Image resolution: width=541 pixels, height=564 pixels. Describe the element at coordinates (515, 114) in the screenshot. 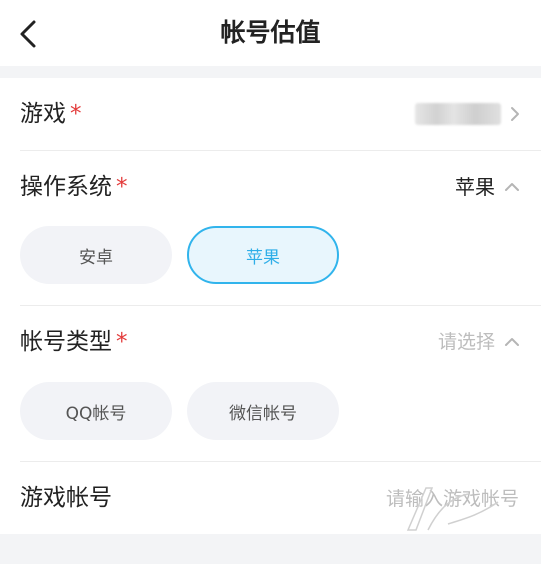

I see `chevron-right-icon` at that location.